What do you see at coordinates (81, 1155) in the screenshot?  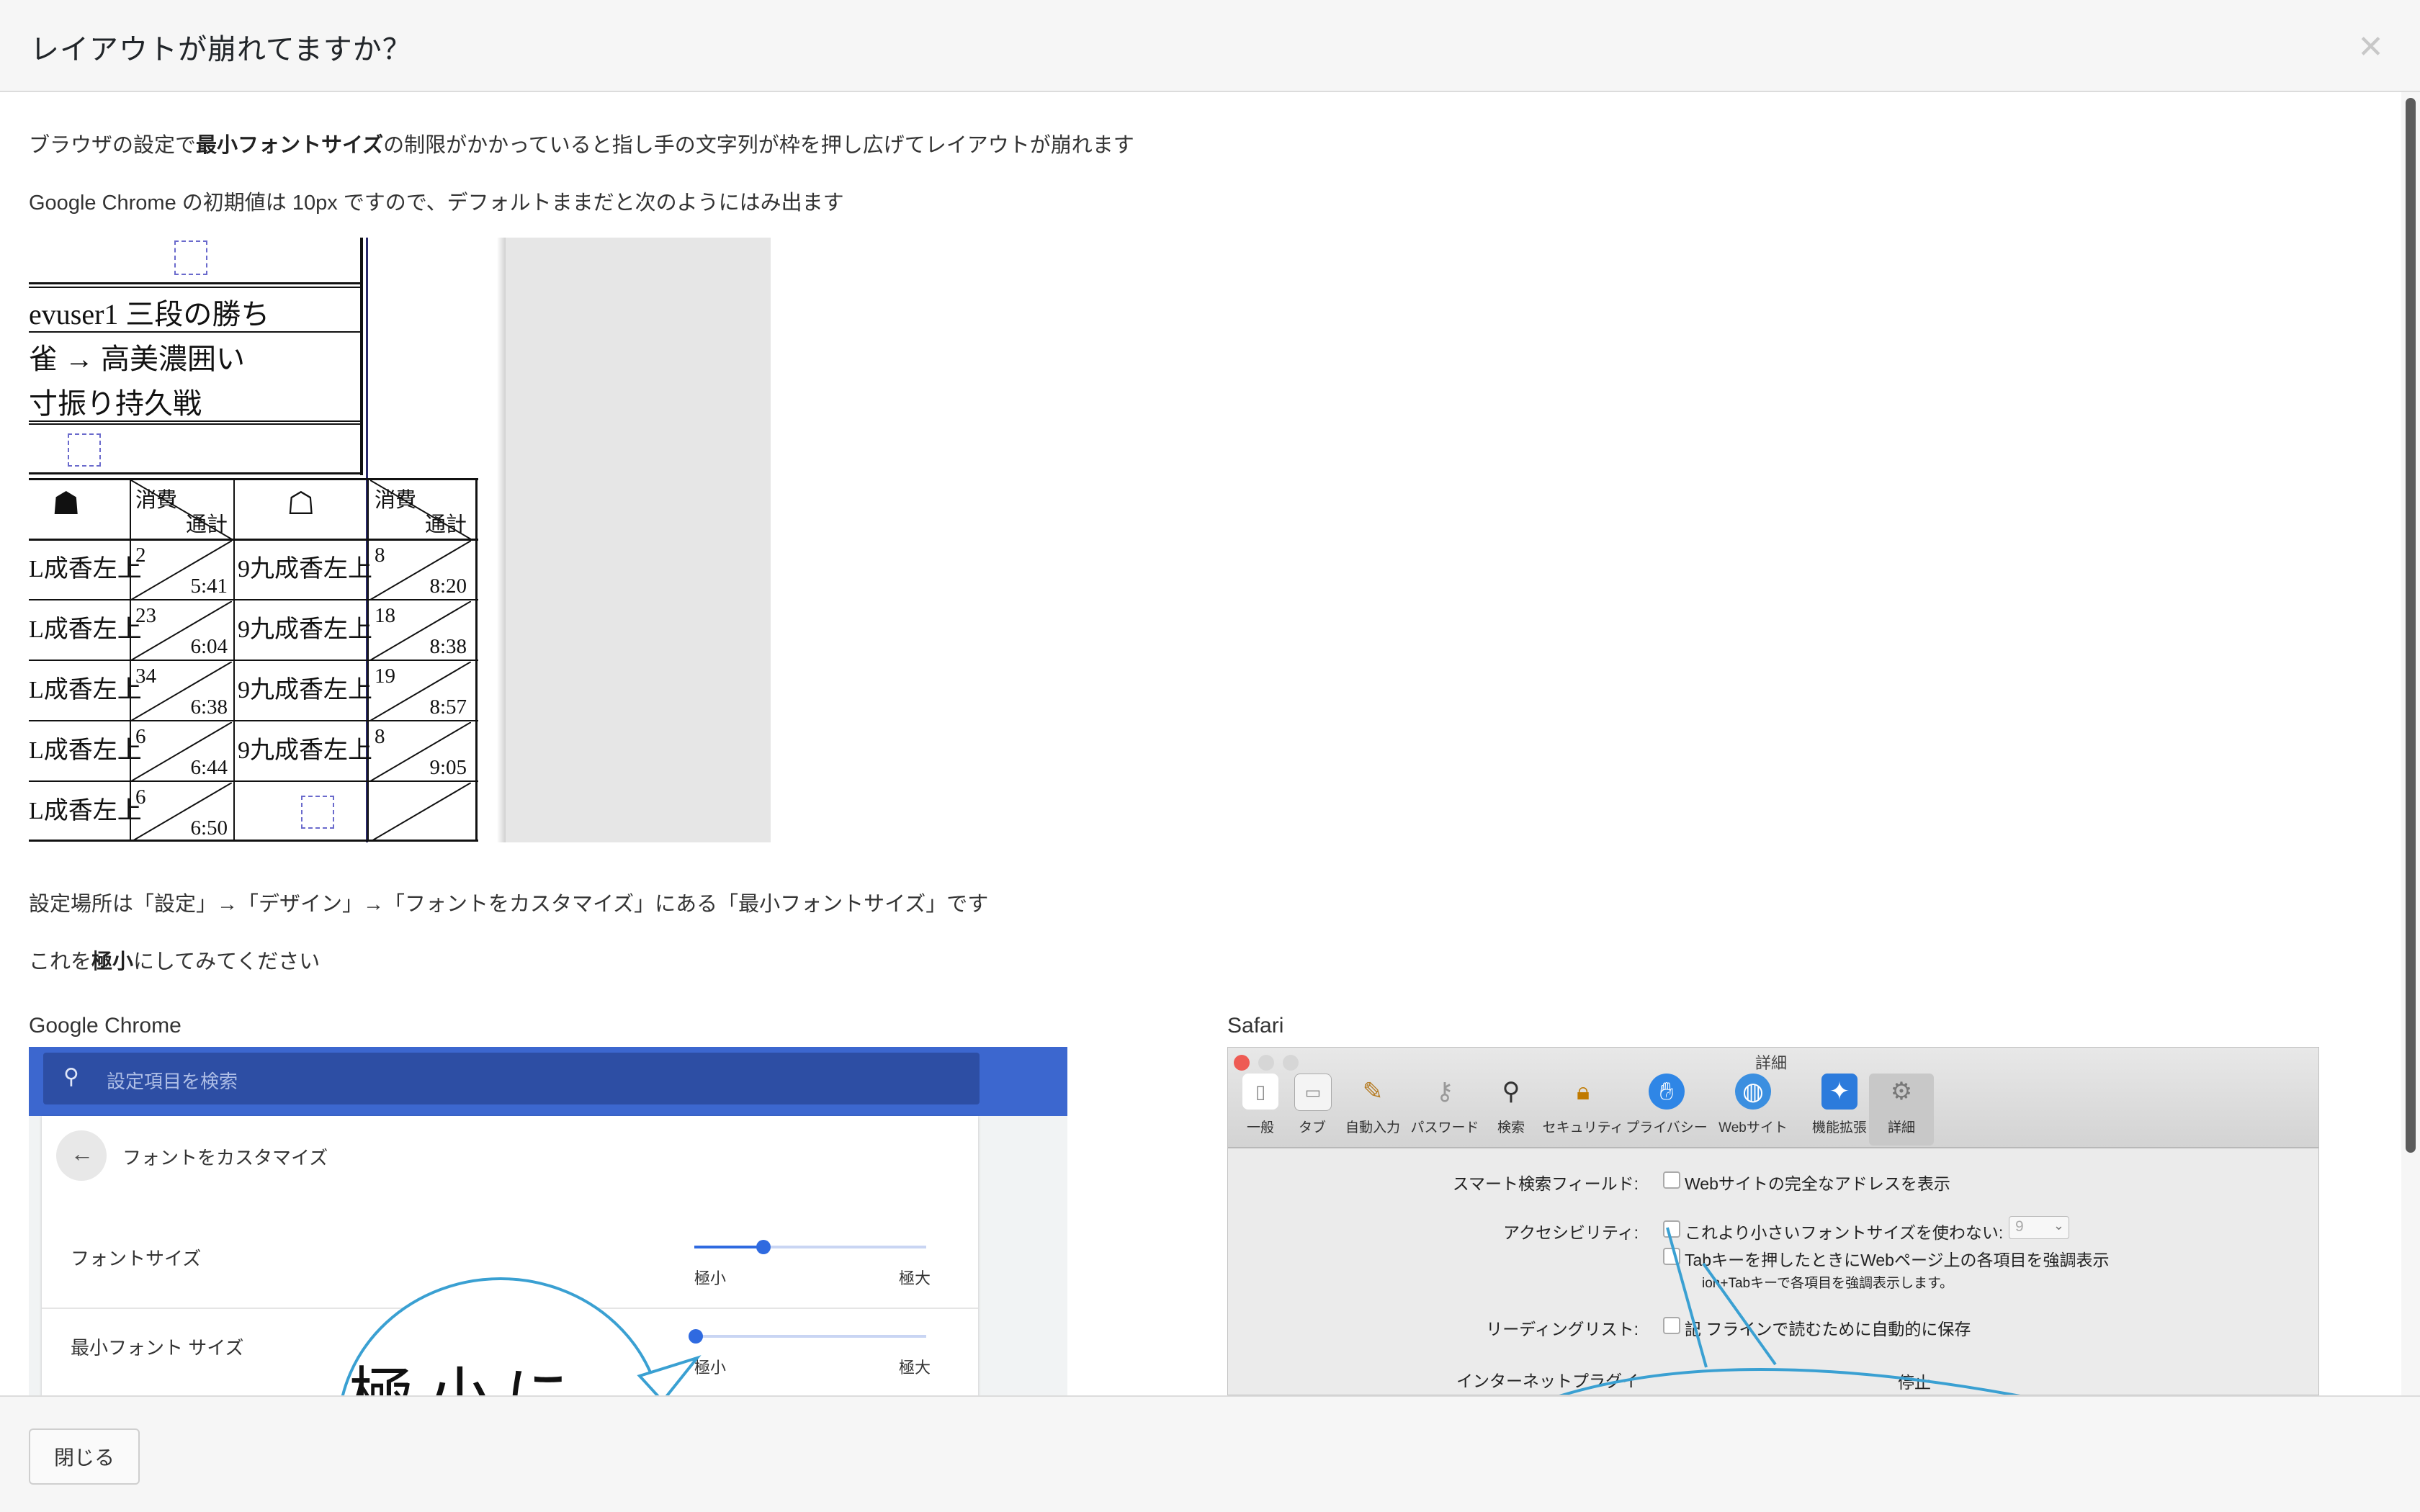 I see `back-arrow-icon: ←` at bounding box center [81, 1155].